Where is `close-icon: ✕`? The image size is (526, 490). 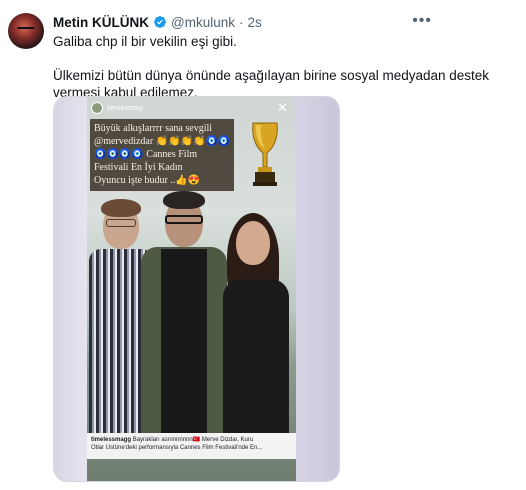
close-icon: ✕ is located at coordinates (282, 107).